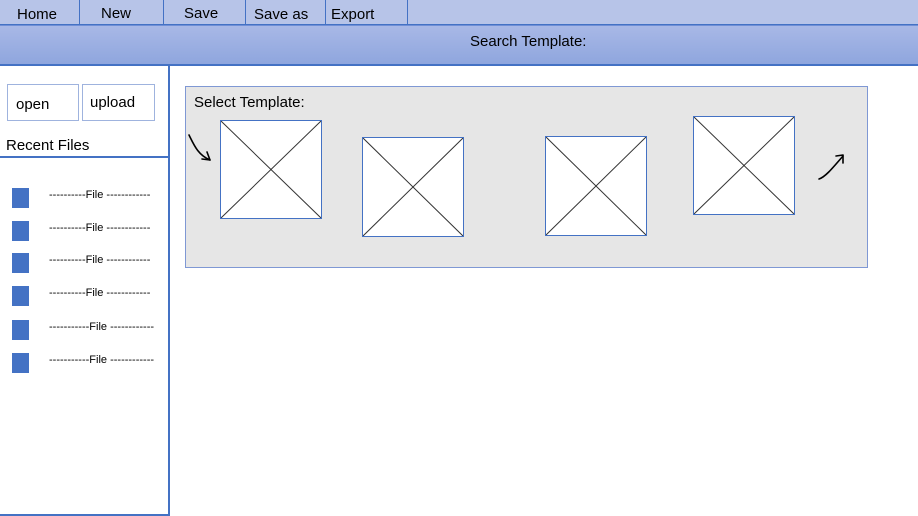  Describe the element at coordinates (832, 167) in the screenshot. I see `next-arrow-icon` at that location.